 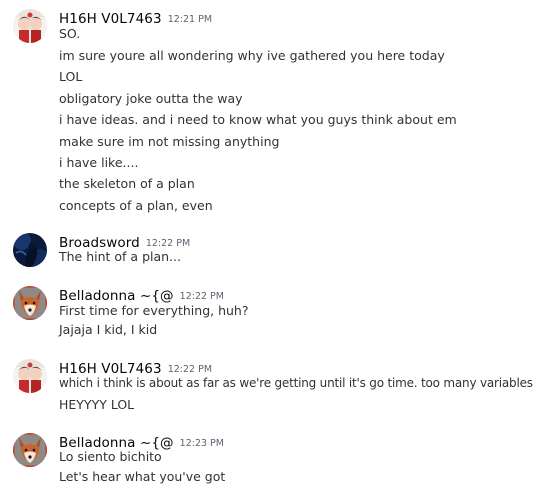 I want to click on dark-blue-figure-avatar-icon, so click(x=30, y=250).